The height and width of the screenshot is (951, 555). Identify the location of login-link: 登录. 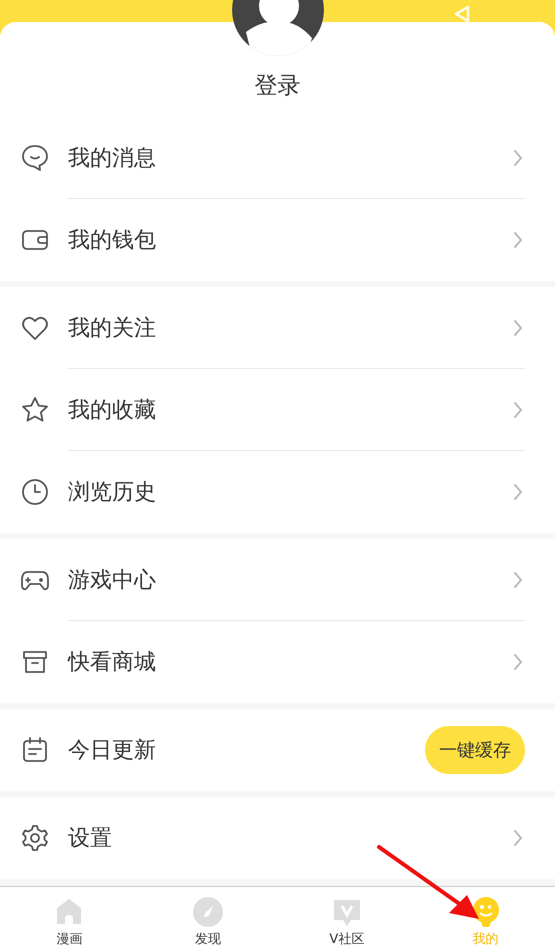
(277, 69).